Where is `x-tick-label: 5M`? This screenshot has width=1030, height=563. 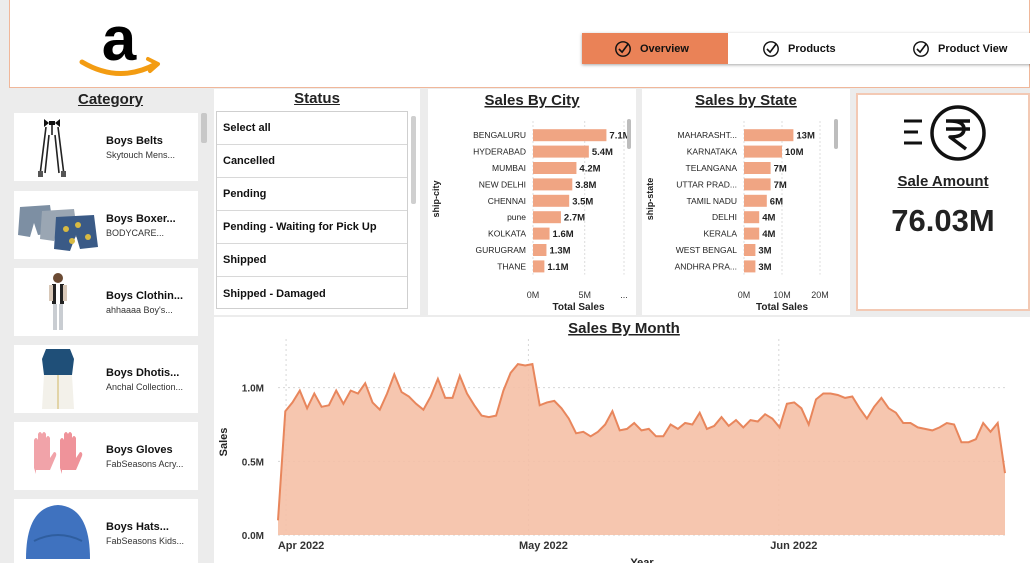 x-tick-label: 5M is located at coordinates (584, 295).